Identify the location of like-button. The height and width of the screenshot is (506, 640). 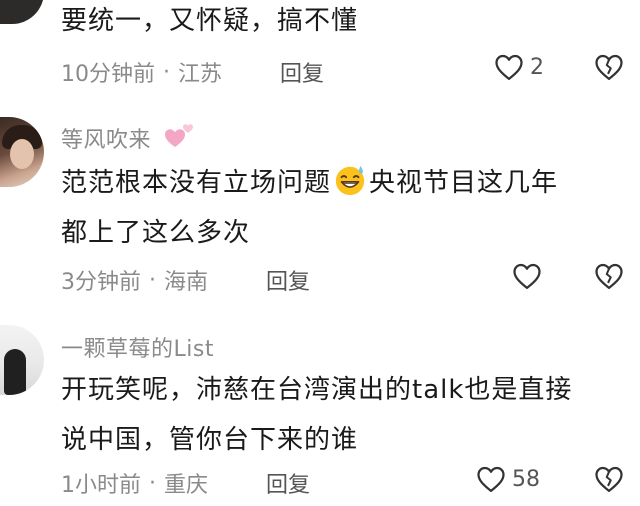
(530, 276).